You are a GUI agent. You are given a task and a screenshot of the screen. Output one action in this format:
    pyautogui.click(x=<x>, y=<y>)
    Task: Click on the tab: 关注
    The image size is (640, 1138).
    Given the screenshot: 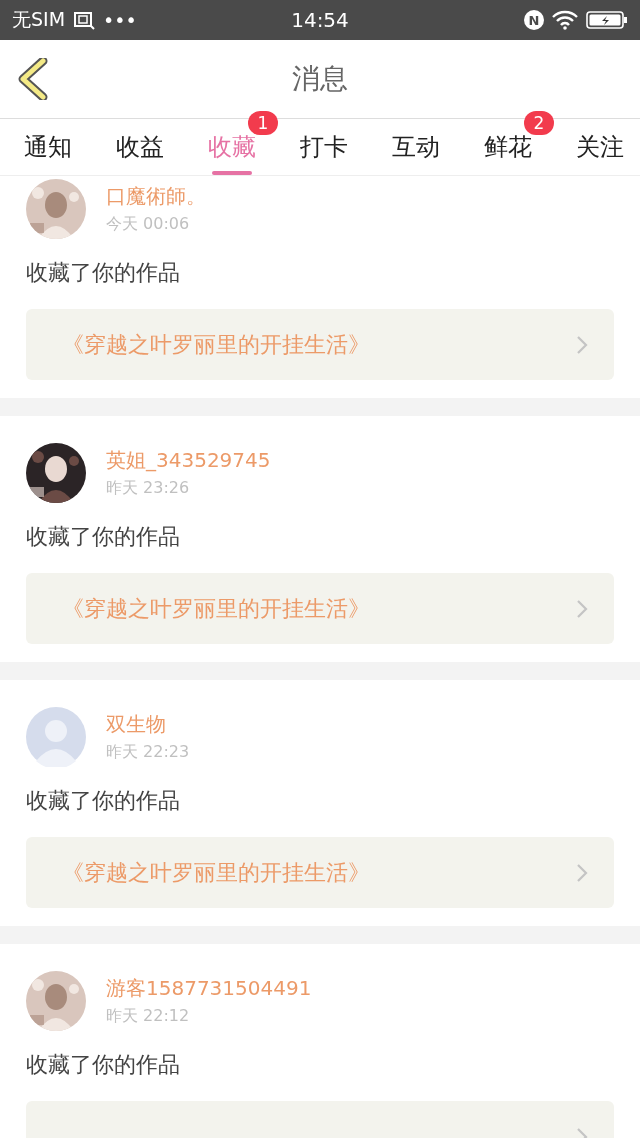 What is the action you would take?
    pyautogui.click(x=600, y=147)
    